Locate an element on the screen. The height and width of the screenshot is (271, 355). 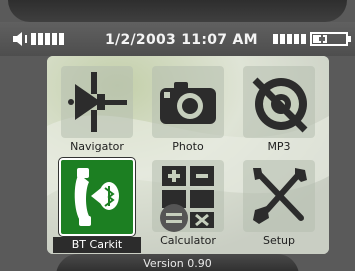
bluetooth-phone-icon is located at coordinates (96, 197).